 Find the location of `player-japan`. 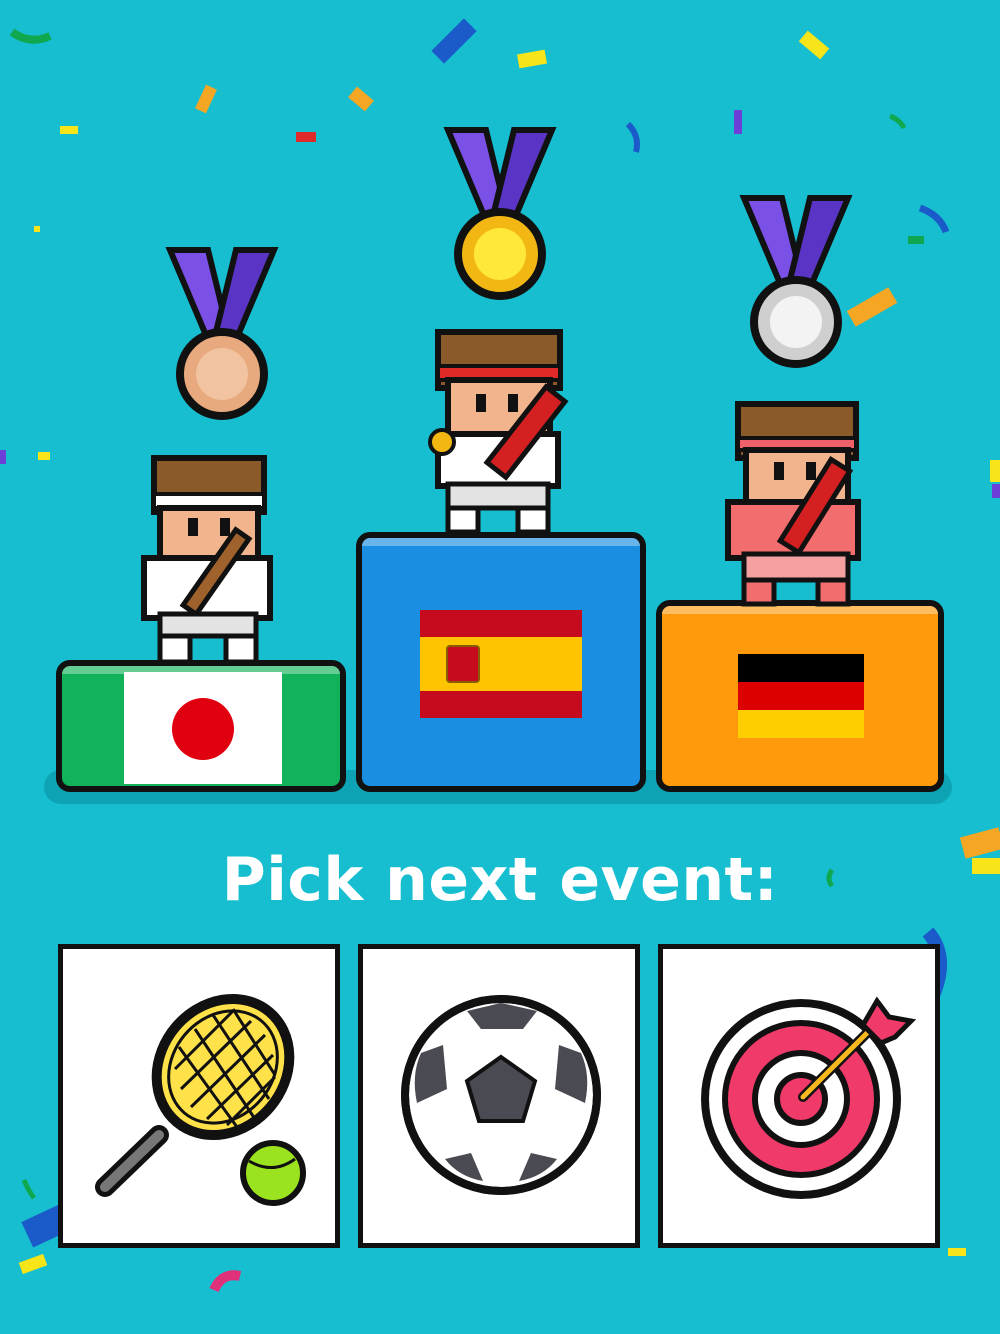

player-japan is located at coordinates (207, 560).